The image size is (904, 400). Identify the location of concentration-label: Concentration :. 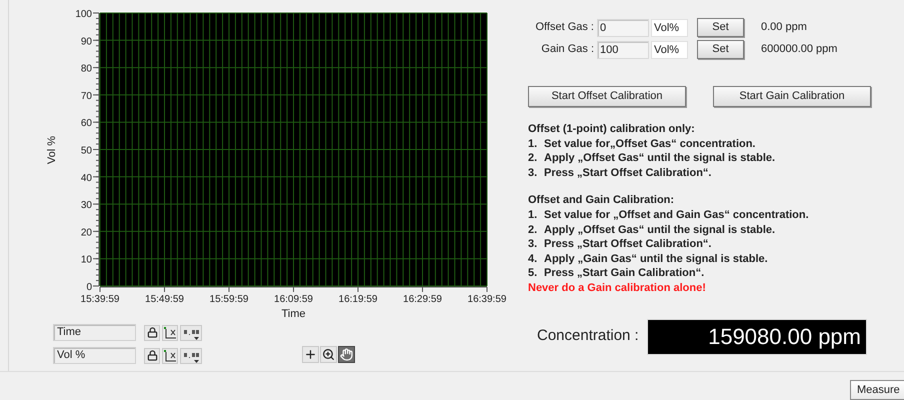
(588, 336).